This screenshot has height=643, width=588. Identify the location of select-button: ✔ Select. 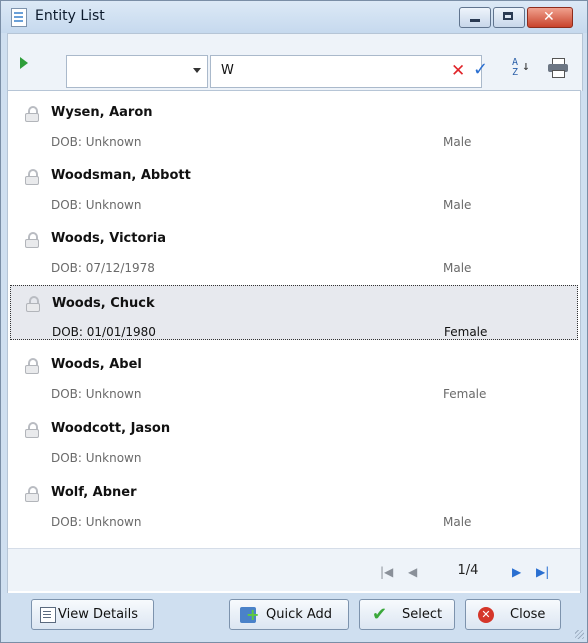
(407, 614).